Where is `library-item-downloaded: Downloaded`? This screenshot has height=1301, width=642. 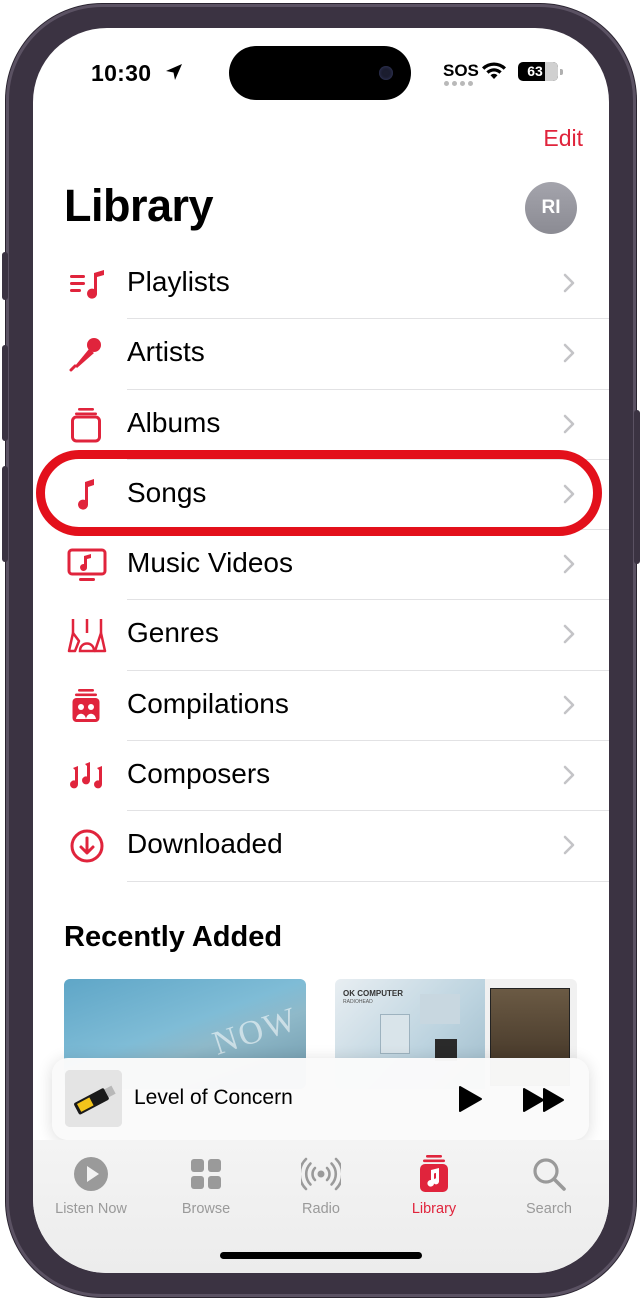 library-item-downloaded: Downloaded is located at coordinates (321, 846).